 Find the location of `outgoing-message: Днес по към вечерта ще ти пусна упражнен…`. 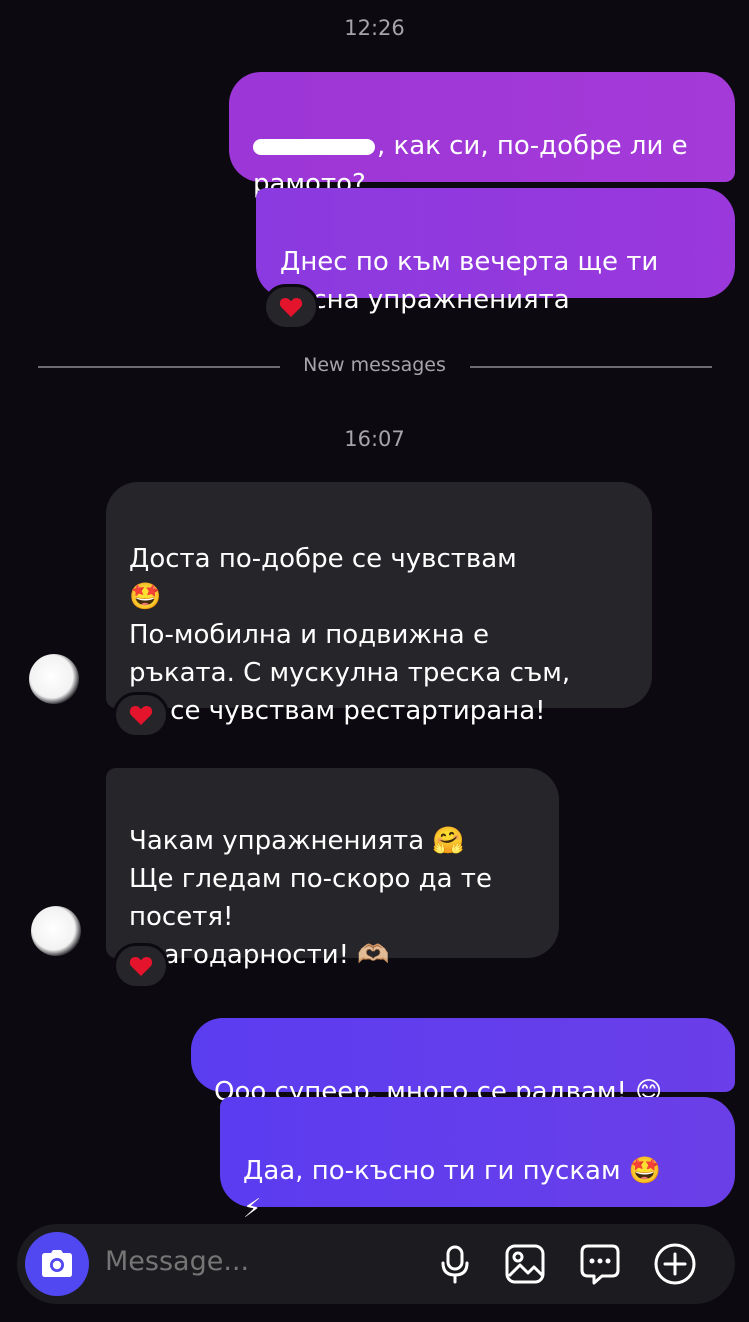

outgoing-message: Днес по към вечерта ще ти пусна упражнен… is located at coordinates (495, 251).